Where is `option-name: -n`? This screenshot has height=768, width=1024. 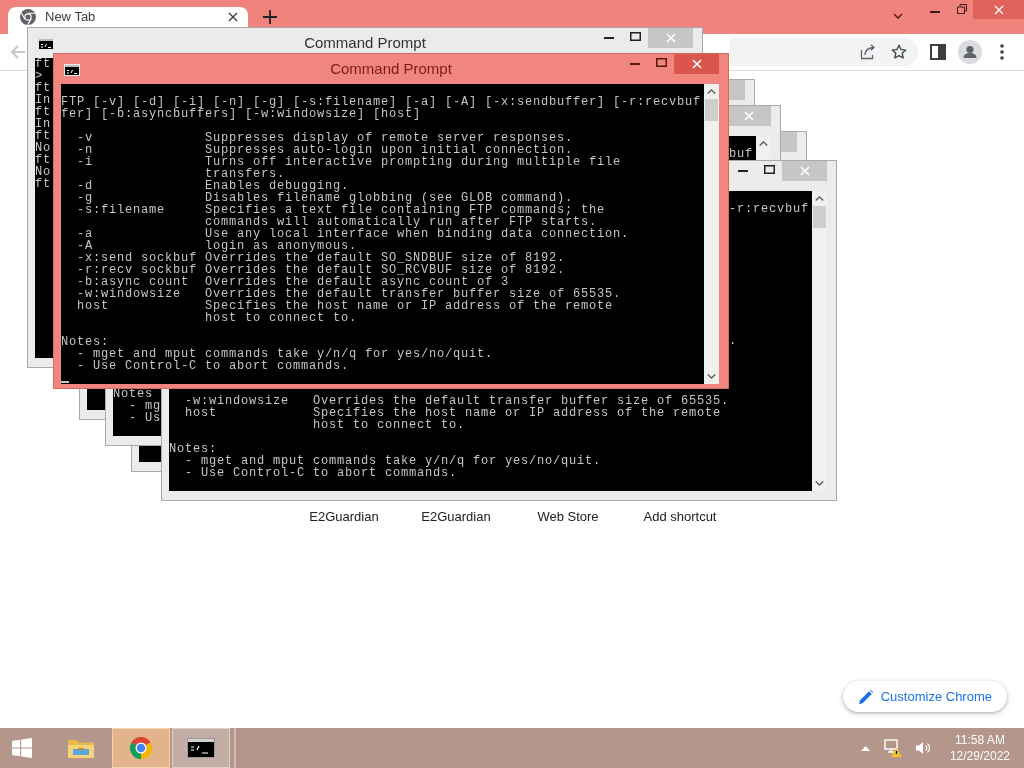 option-name: -n is located at coordinates (85, 150).